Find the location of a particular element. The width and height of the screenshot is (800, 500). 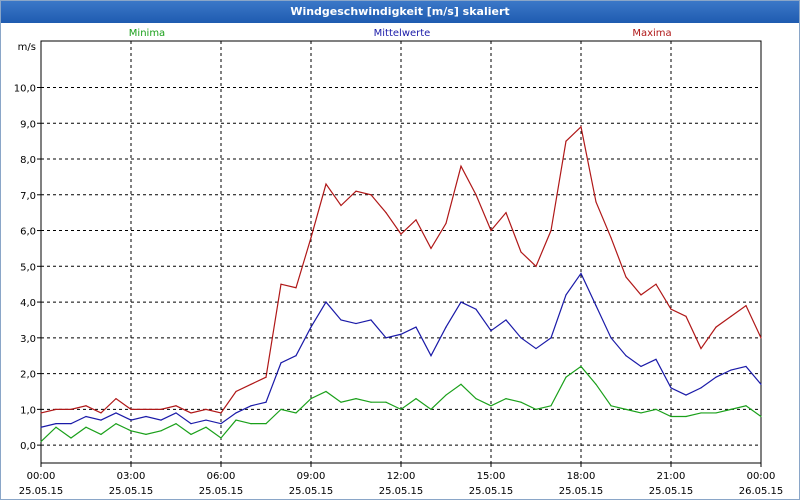

y-axis-unit: m/s is located at coordinates (27, 47).